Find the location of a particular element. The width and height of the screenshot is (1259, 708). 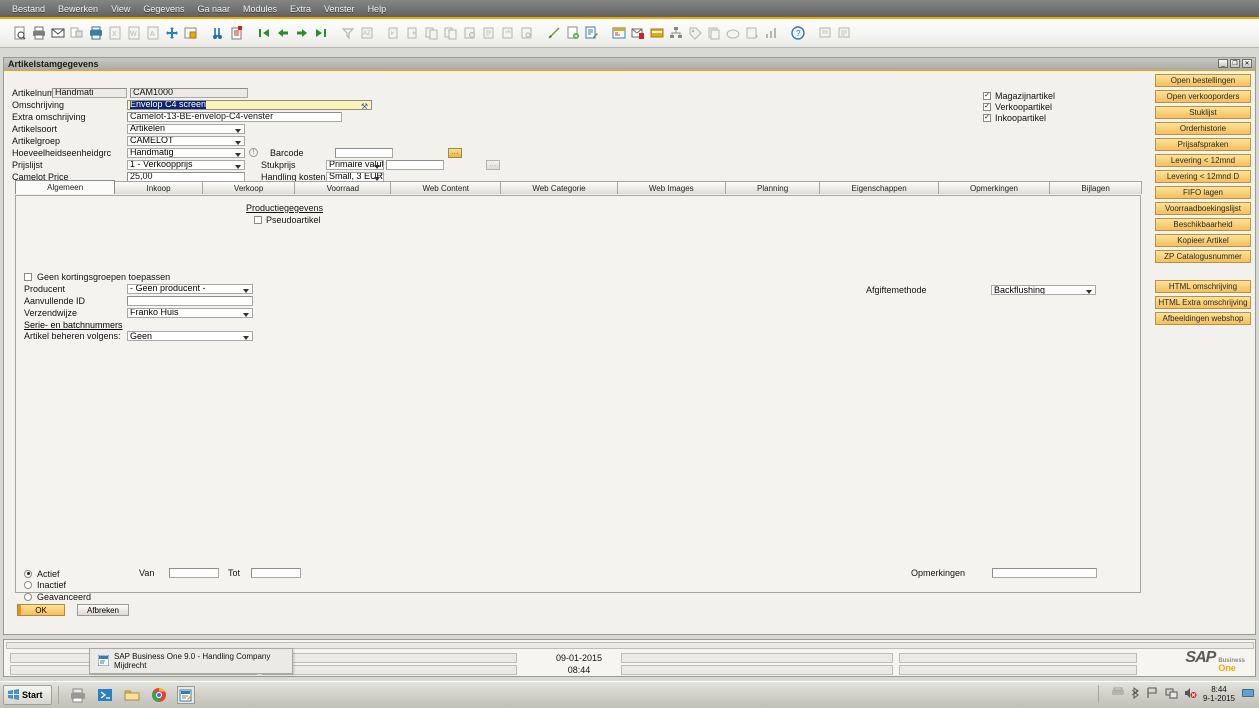

levering-12mnd-button: Levering < 12mnd is located at coordinates (1203, 160).